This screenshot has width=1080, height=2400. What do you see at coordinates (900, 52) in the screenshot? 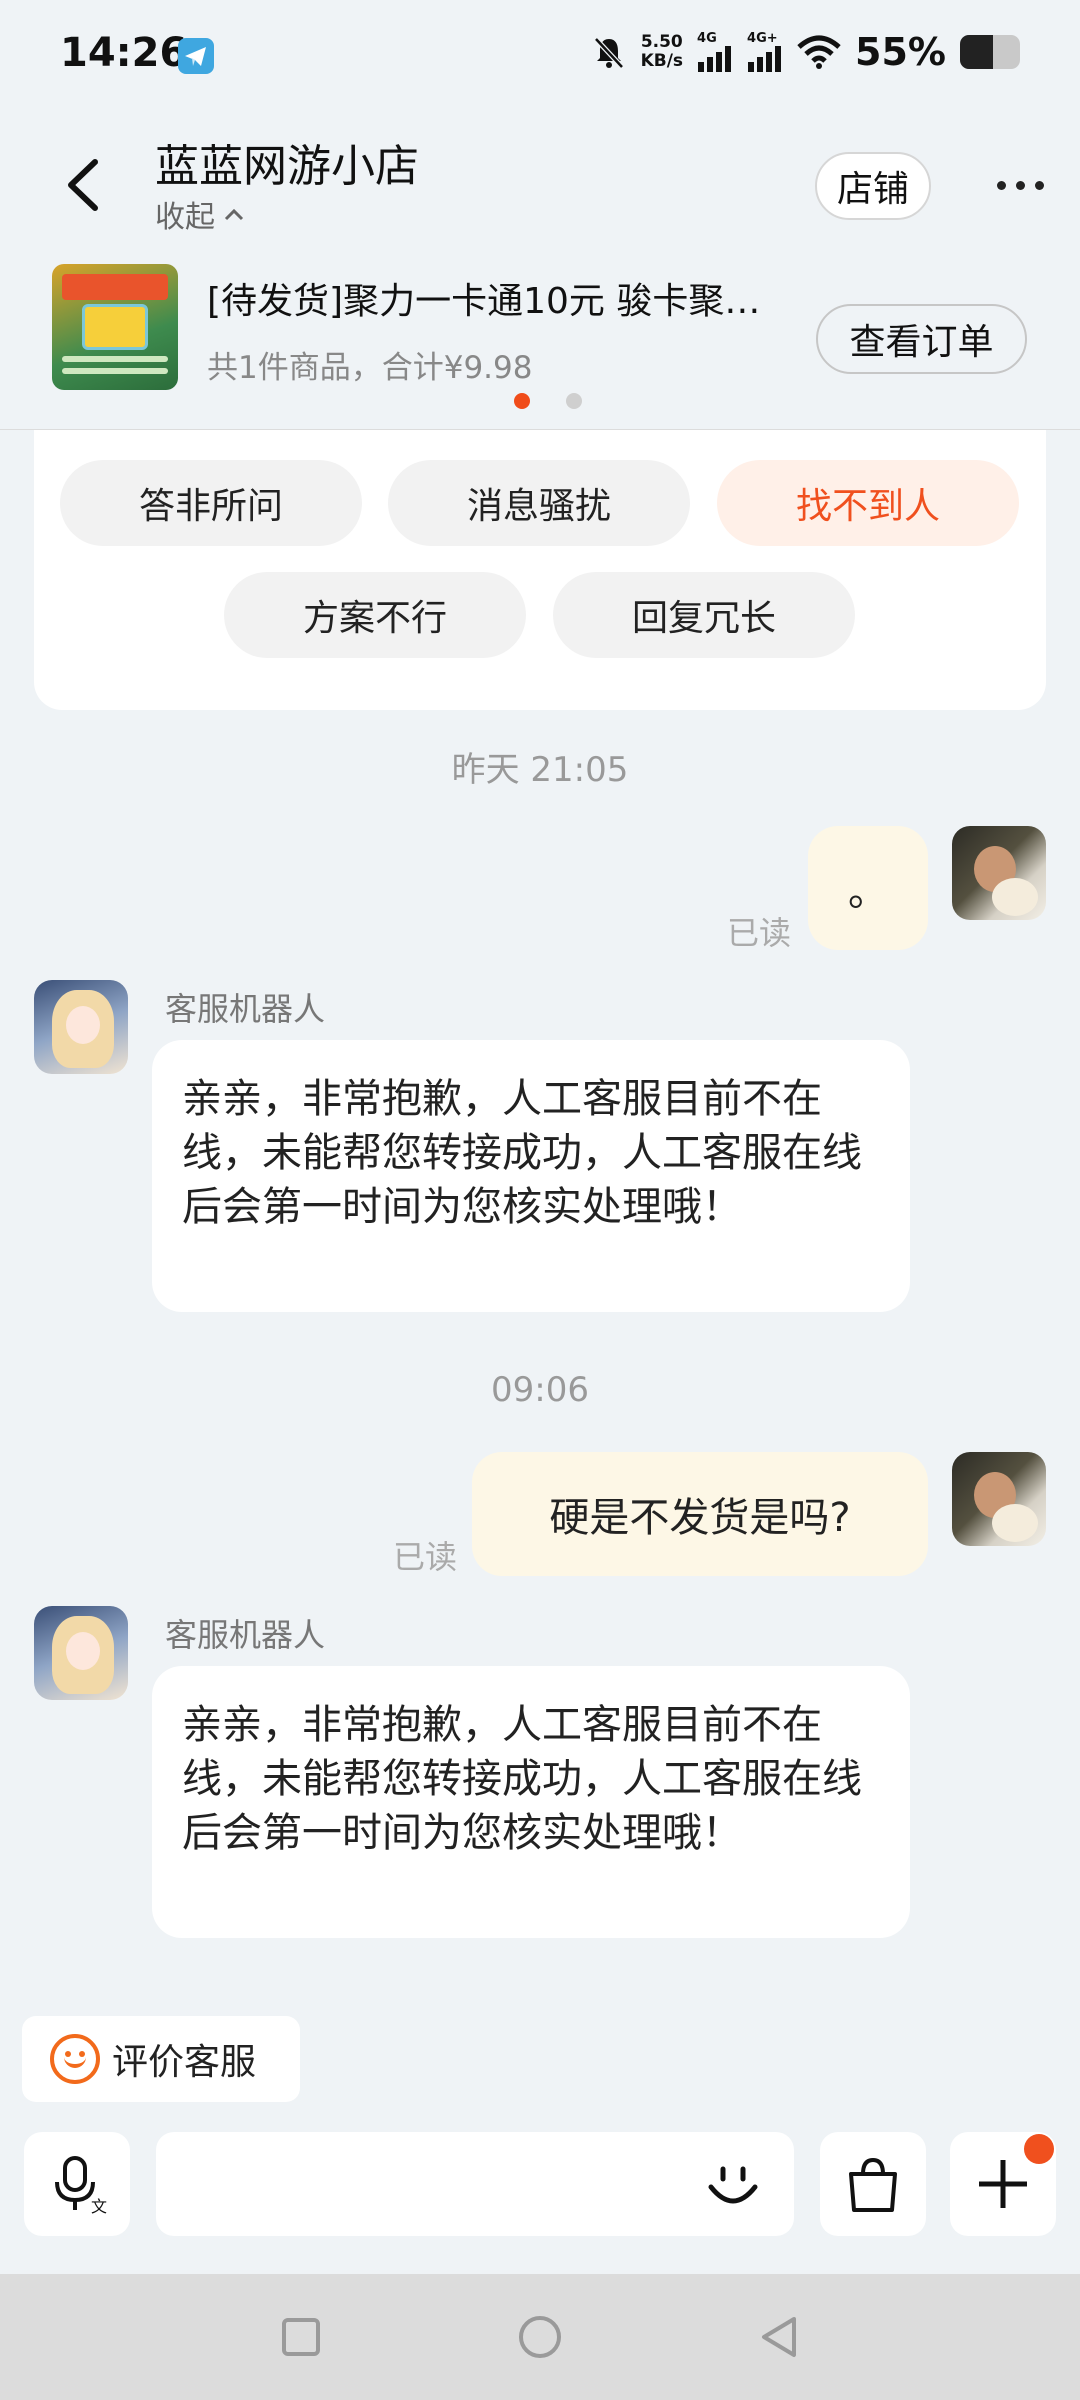
I see `battery-percent: 55%` at bounding box center [900, 52].